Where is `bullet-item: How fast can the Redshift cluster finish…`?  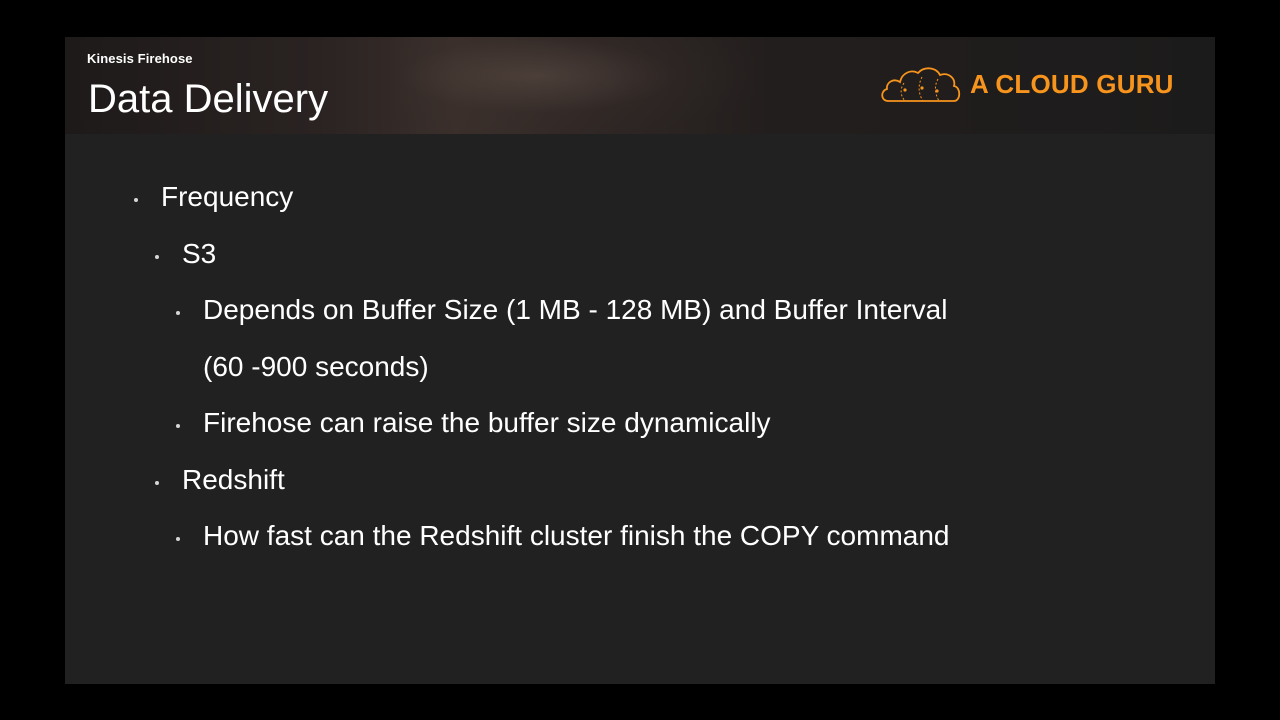
bullet-item: How fast can the Redshift cluster finish… is located at coordinates (576, 535).